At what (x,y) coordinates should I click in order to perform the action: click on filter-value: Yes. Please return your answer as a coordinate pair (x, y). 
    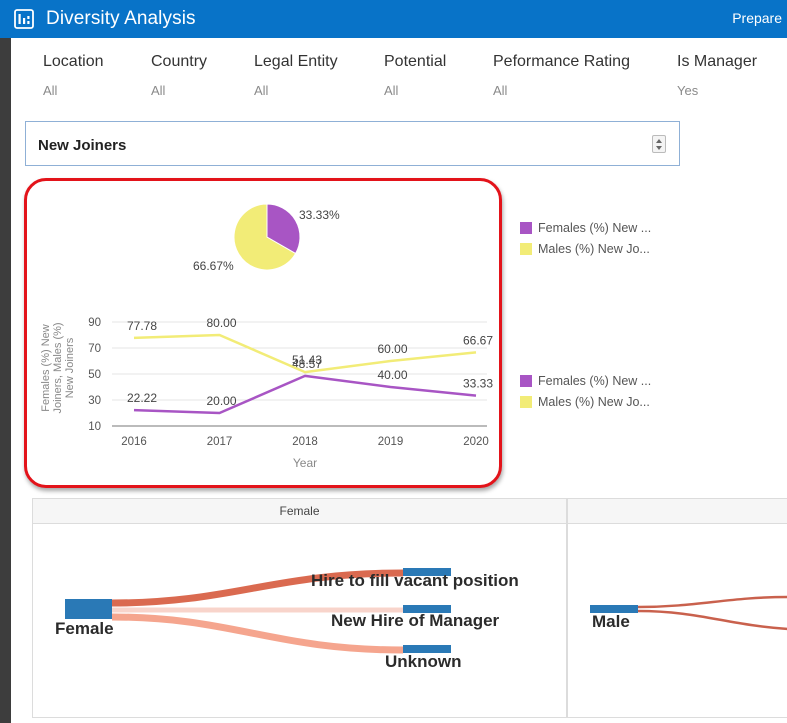
    Looking at the image, I should click on (688, 90).